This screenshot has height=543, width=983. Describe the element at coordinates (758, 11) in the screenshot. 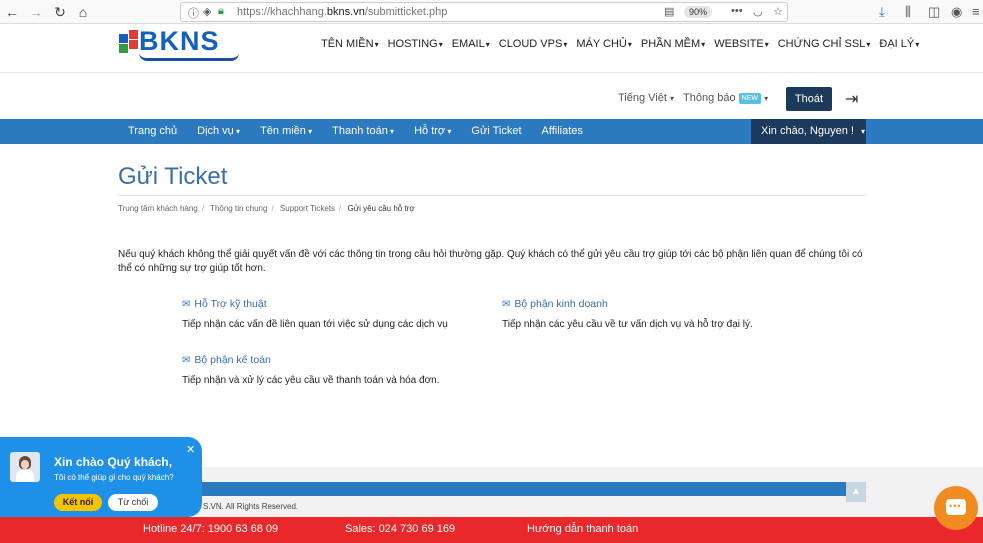

I see `pocket-icon: ◡` at that location.